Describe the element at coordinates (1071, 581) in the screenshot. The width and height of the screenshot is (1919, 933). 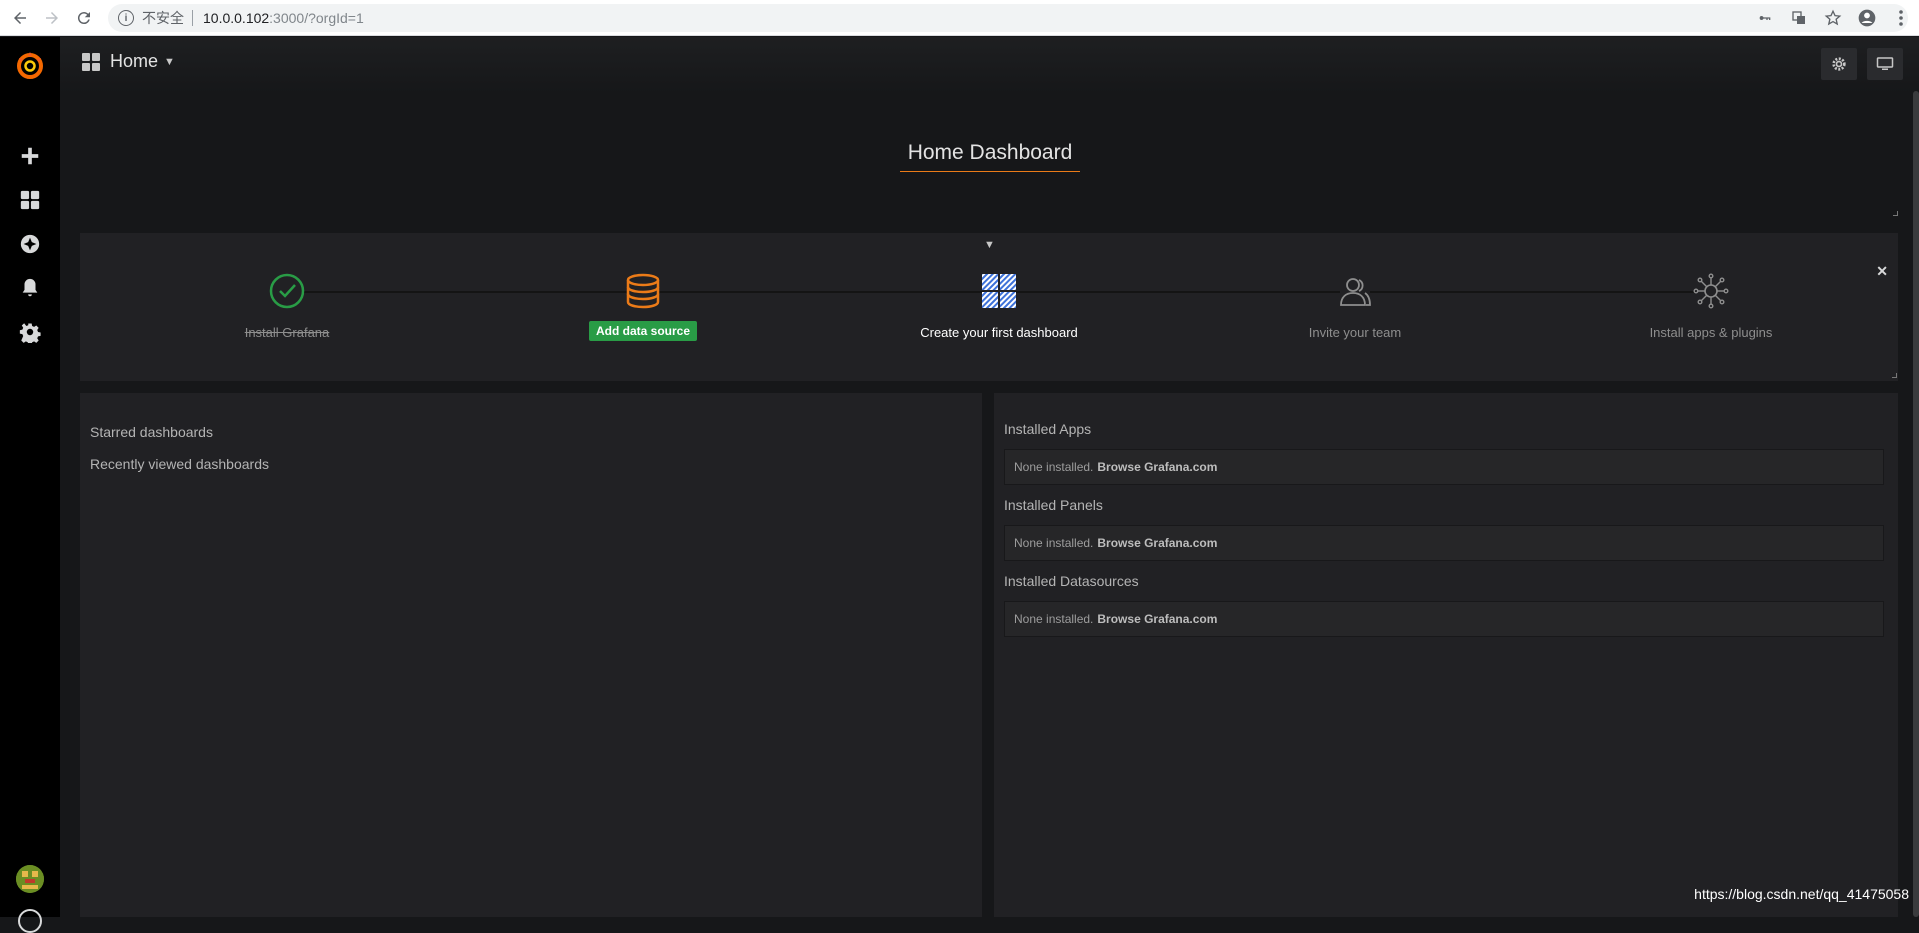
I see `section-title: Installed Datasources` at that location.